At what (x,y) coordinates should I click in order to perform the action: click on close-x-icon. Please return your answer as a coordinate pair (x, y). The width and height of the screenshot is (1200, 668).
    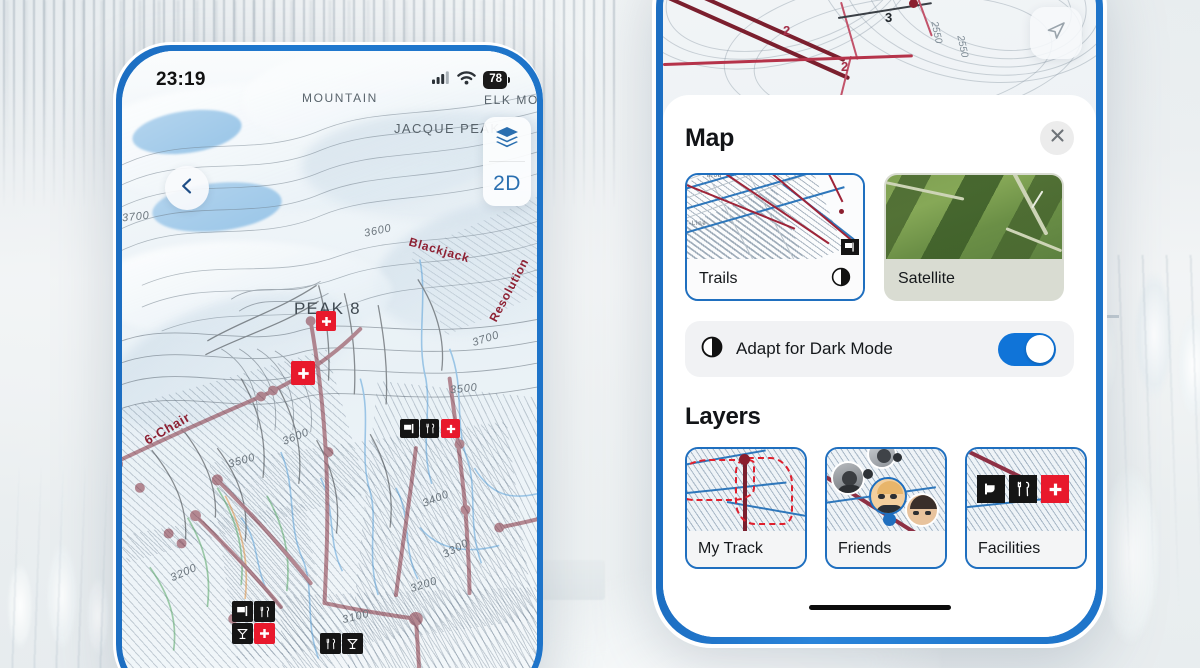
    Looking at the image, I should click on (1057, 138).